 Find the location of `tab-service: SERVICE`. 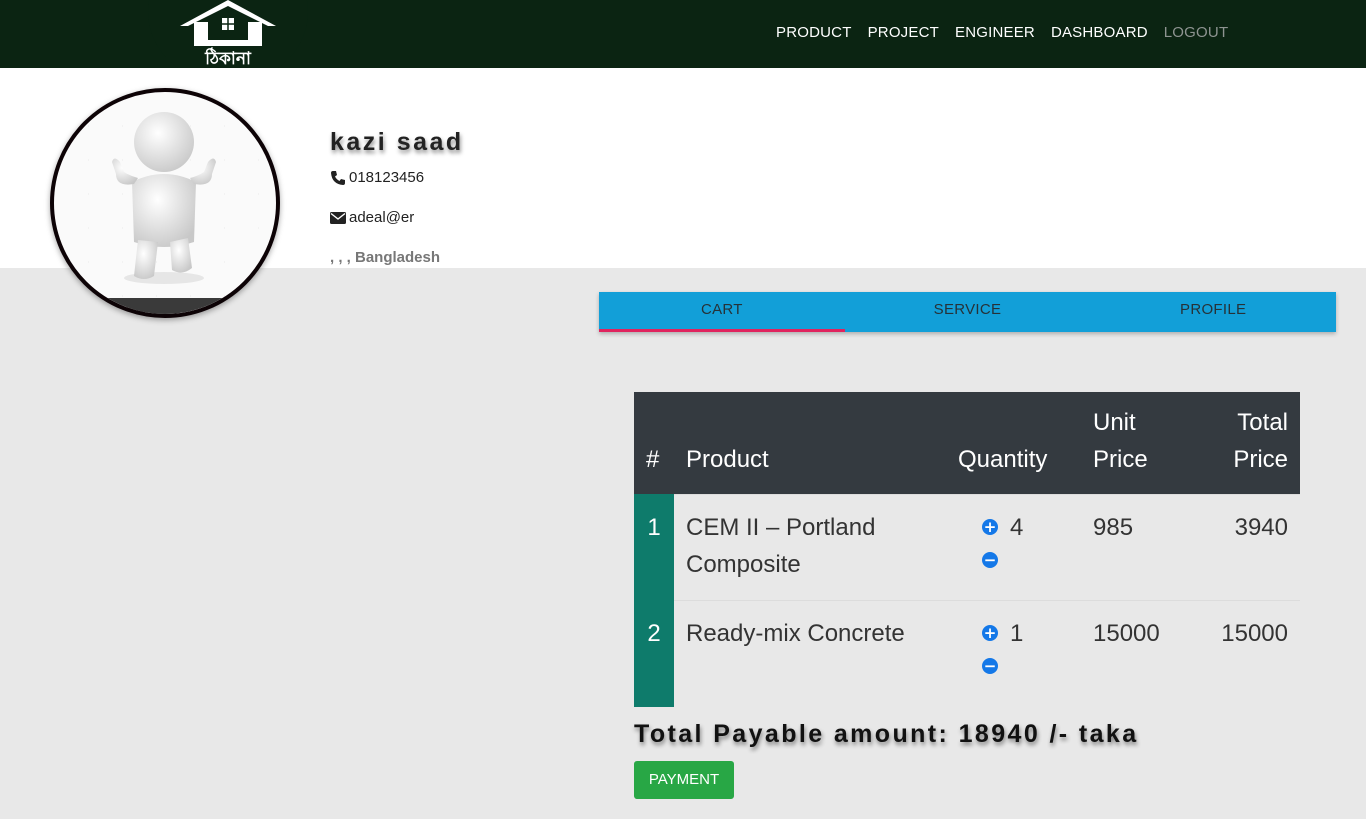

tab-service: SERVICE is located at coordinates (968, 312).